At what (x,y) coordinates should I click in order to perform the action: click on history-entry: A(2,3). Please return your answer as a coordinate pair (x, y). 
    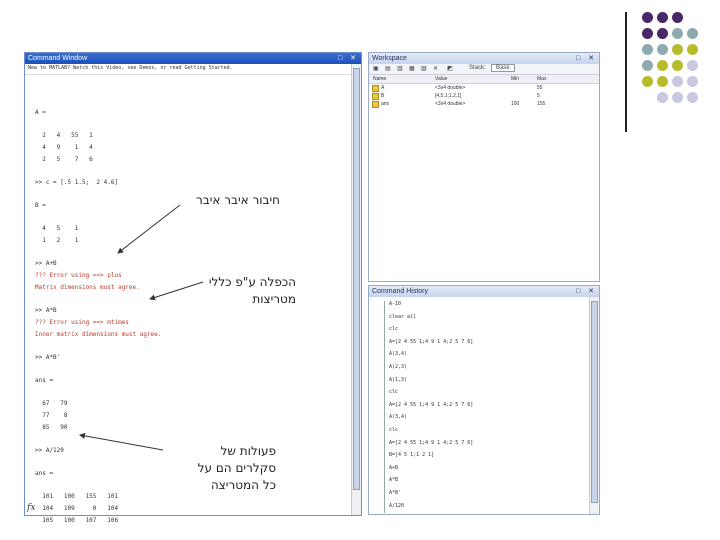
    Looking at the image, I should click on (398, 367).